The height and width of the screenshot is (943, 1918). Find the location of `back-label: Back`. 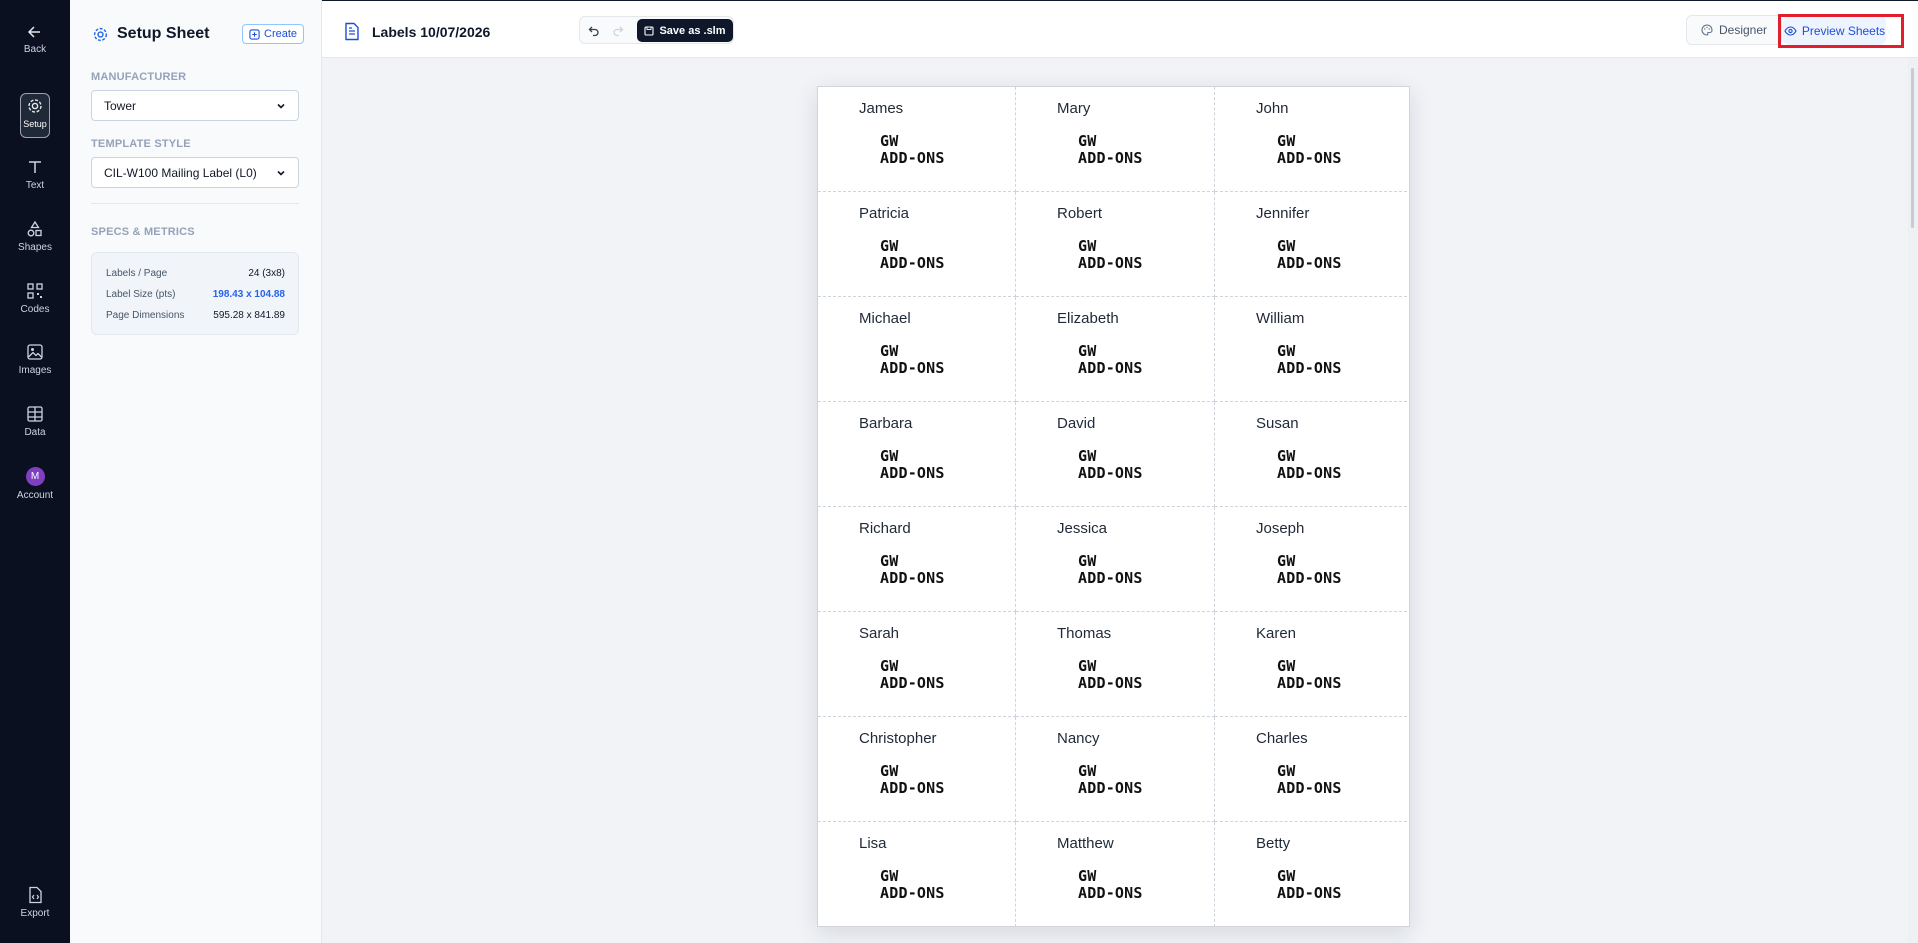

back-label: Back is located at coordinates (35, 49).